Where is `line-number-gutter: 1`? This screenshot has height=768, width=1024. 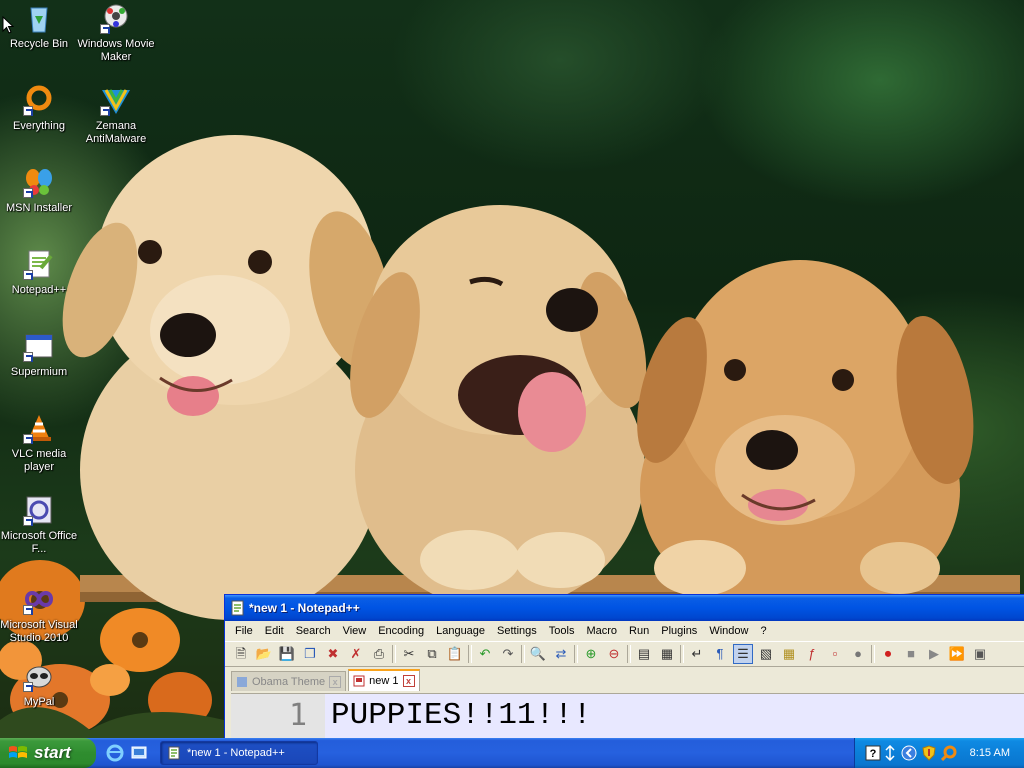
line-number-gutter: 1 is located at coordinates (278, 716).